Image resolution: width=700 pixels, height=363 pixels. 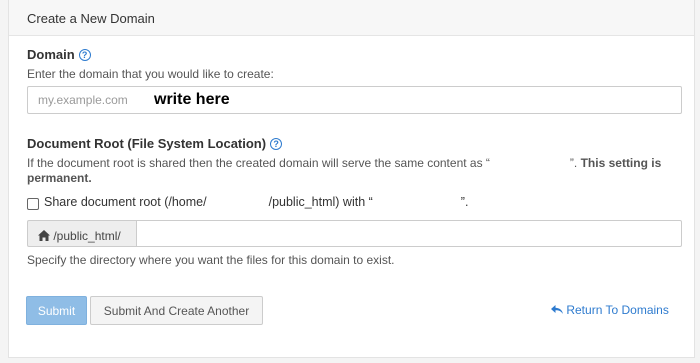 What do you see at coordinates (409, 233) in the screenshot?
I see `docroot-path-input` at bounding box center [409, 233].